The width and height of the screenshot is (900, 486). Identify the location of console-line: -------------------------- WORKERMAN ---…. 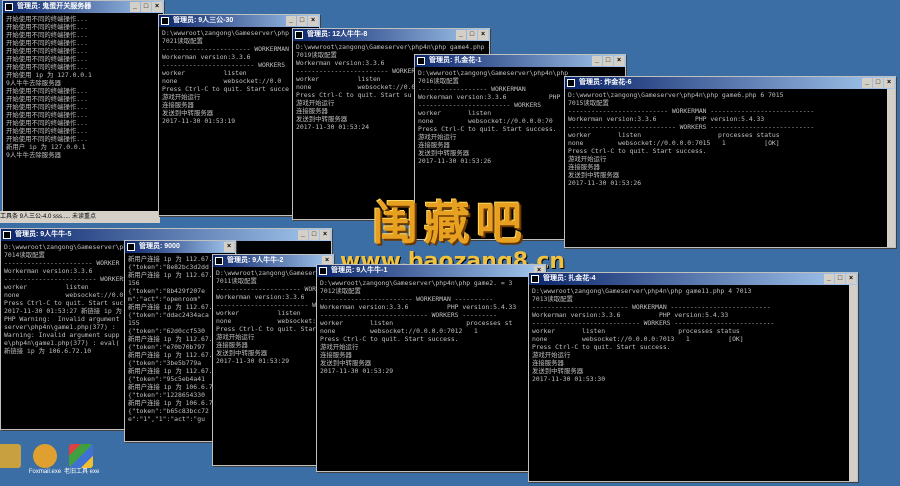
(691, 111).